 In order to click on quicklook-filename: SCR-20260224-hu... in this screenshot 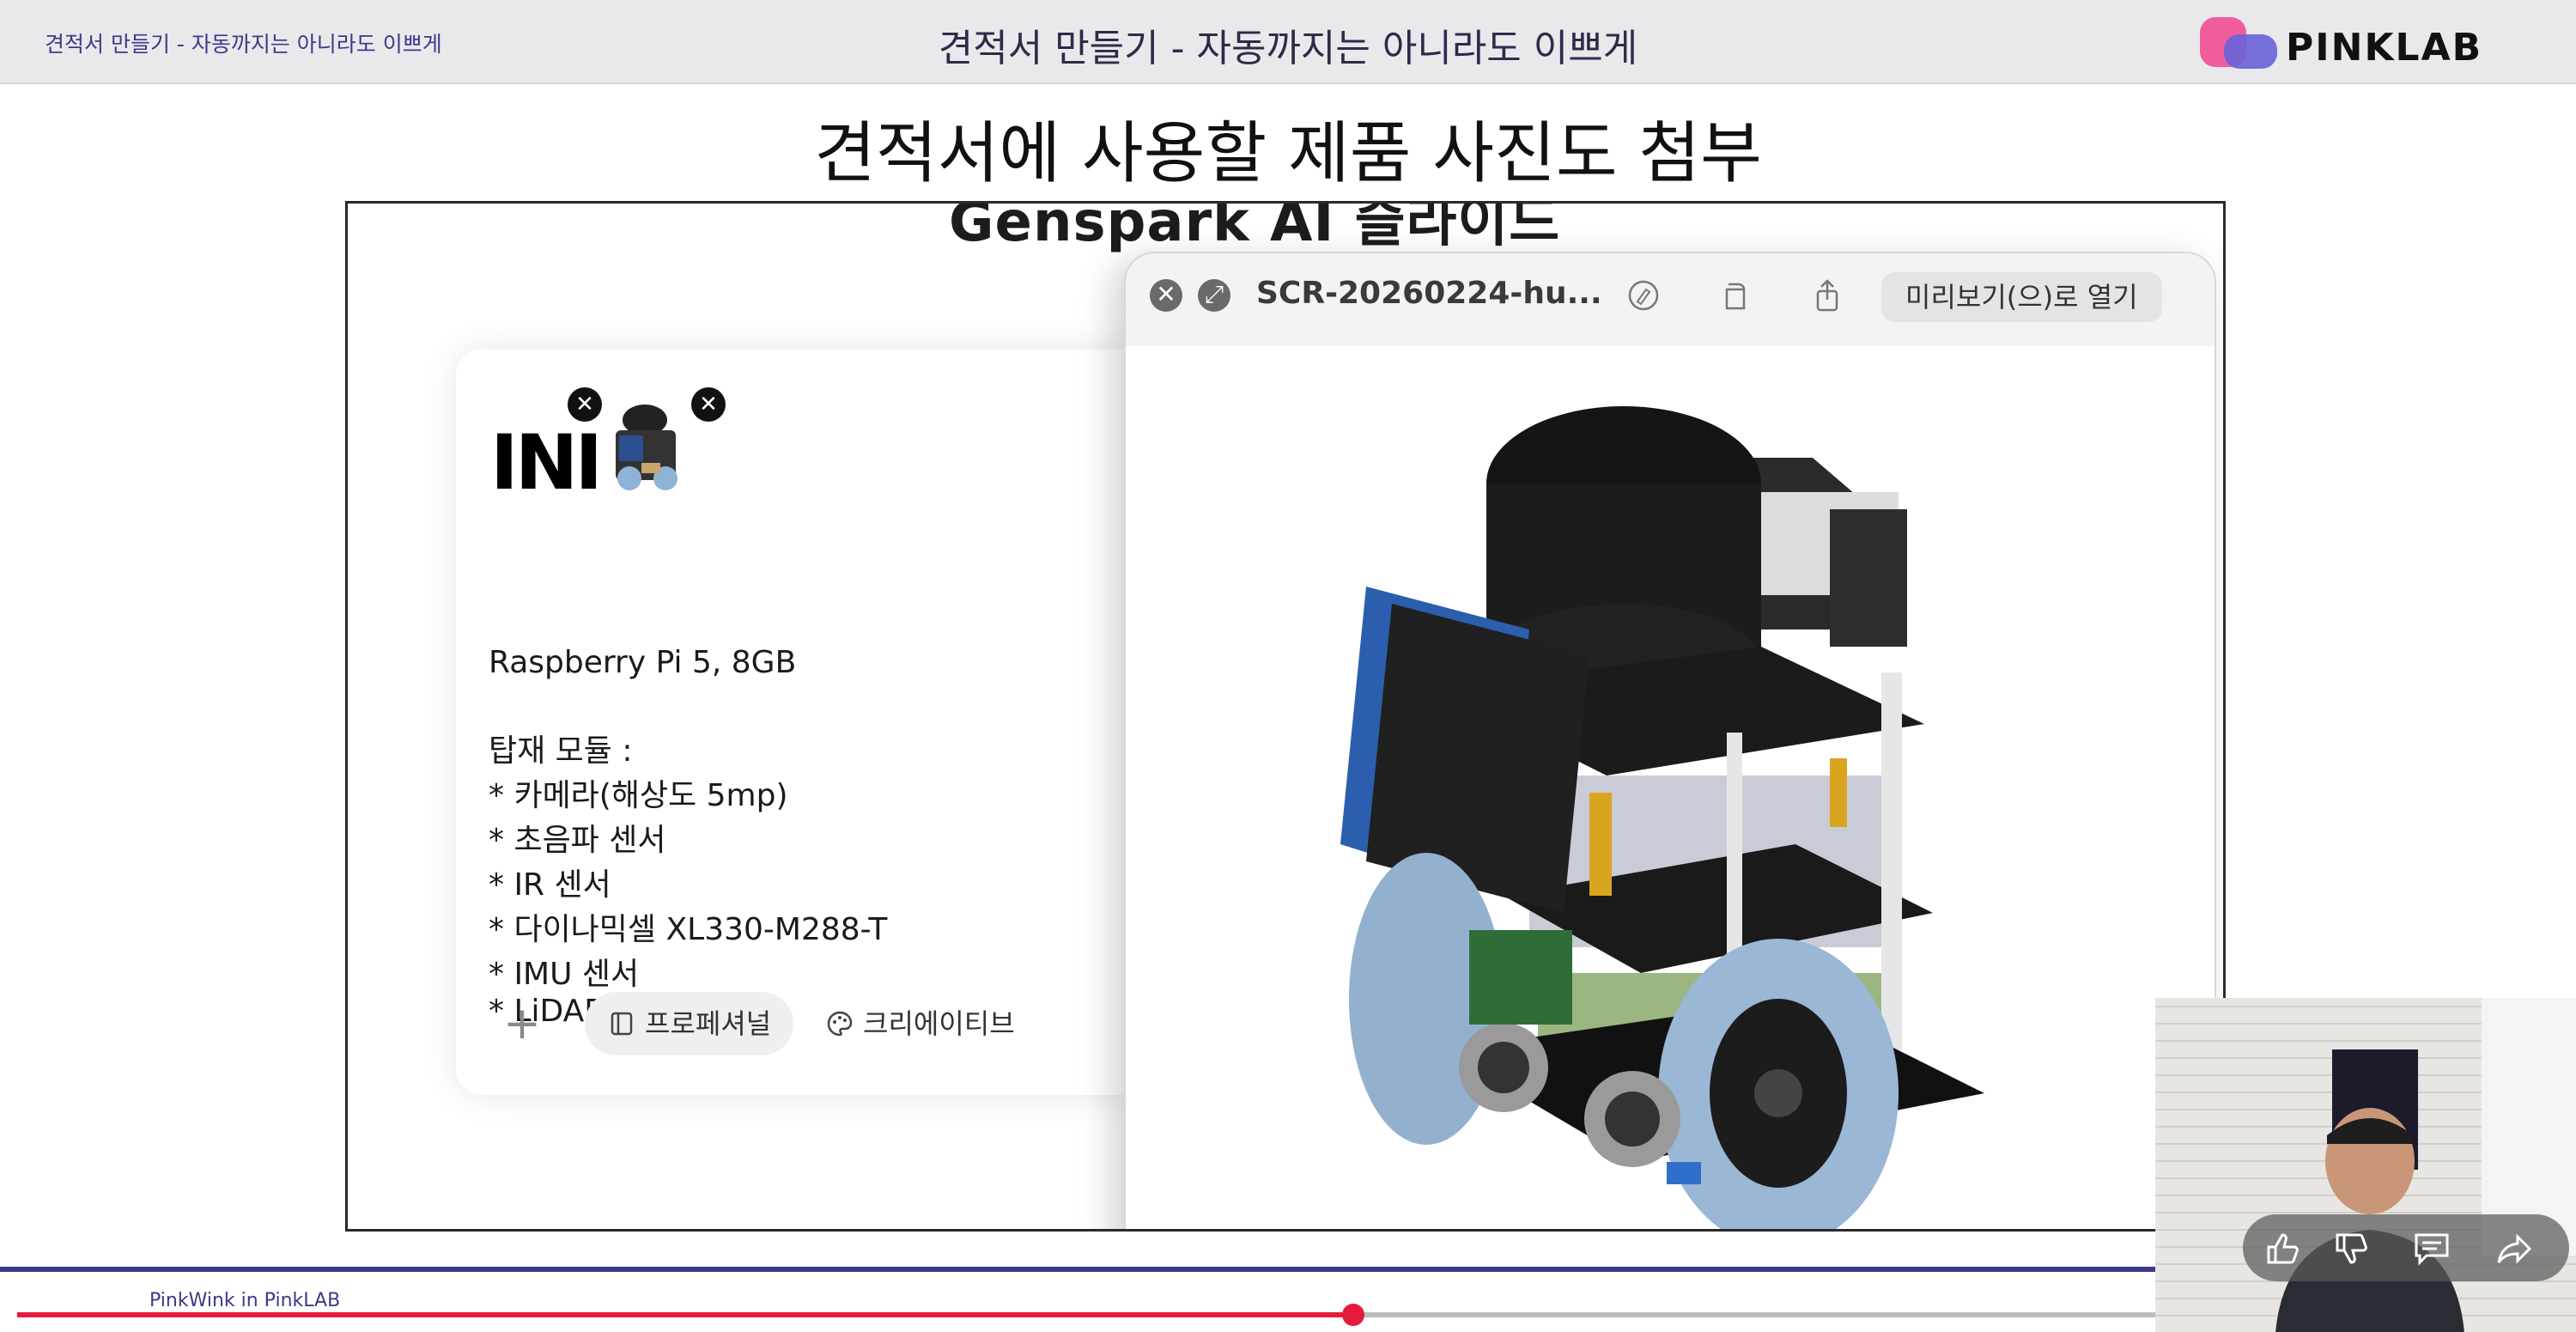, I will do `click(1429, 293)`.